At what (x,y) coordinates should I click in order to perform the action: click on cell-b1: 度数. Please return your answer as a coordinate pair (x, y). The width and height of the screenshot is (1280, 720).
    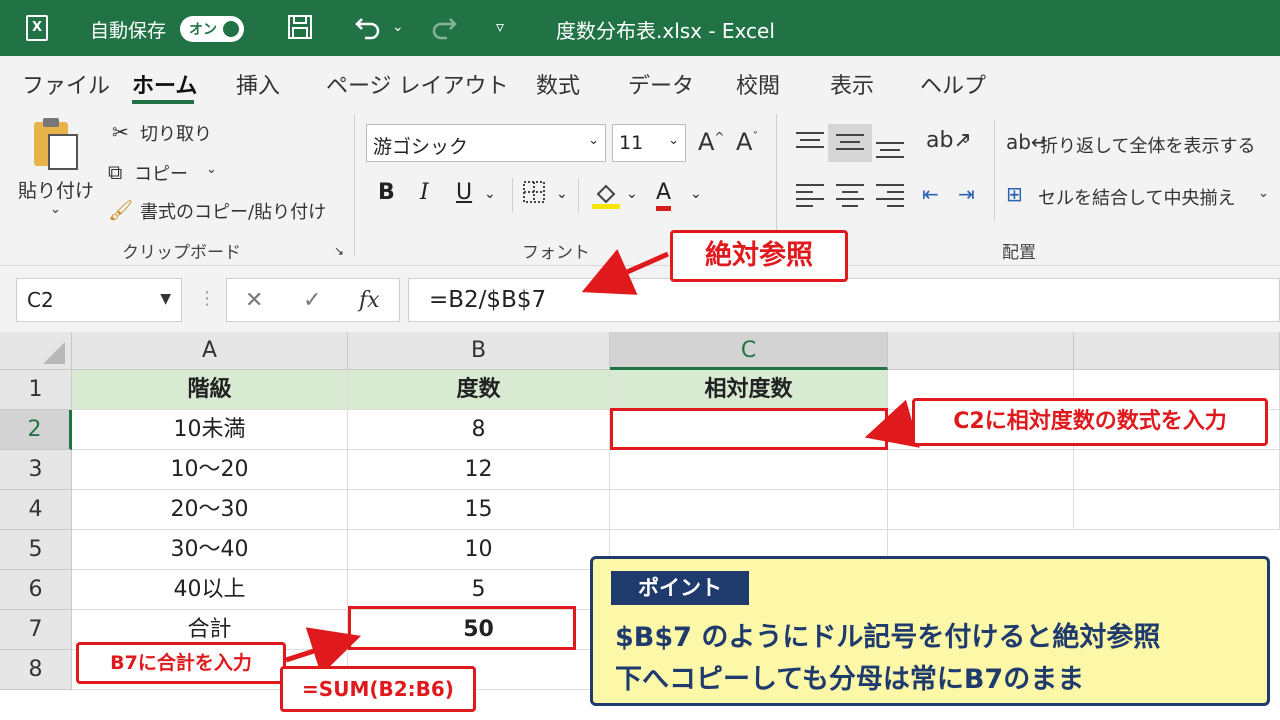
    Looking at the image, I should click on (479, 390).